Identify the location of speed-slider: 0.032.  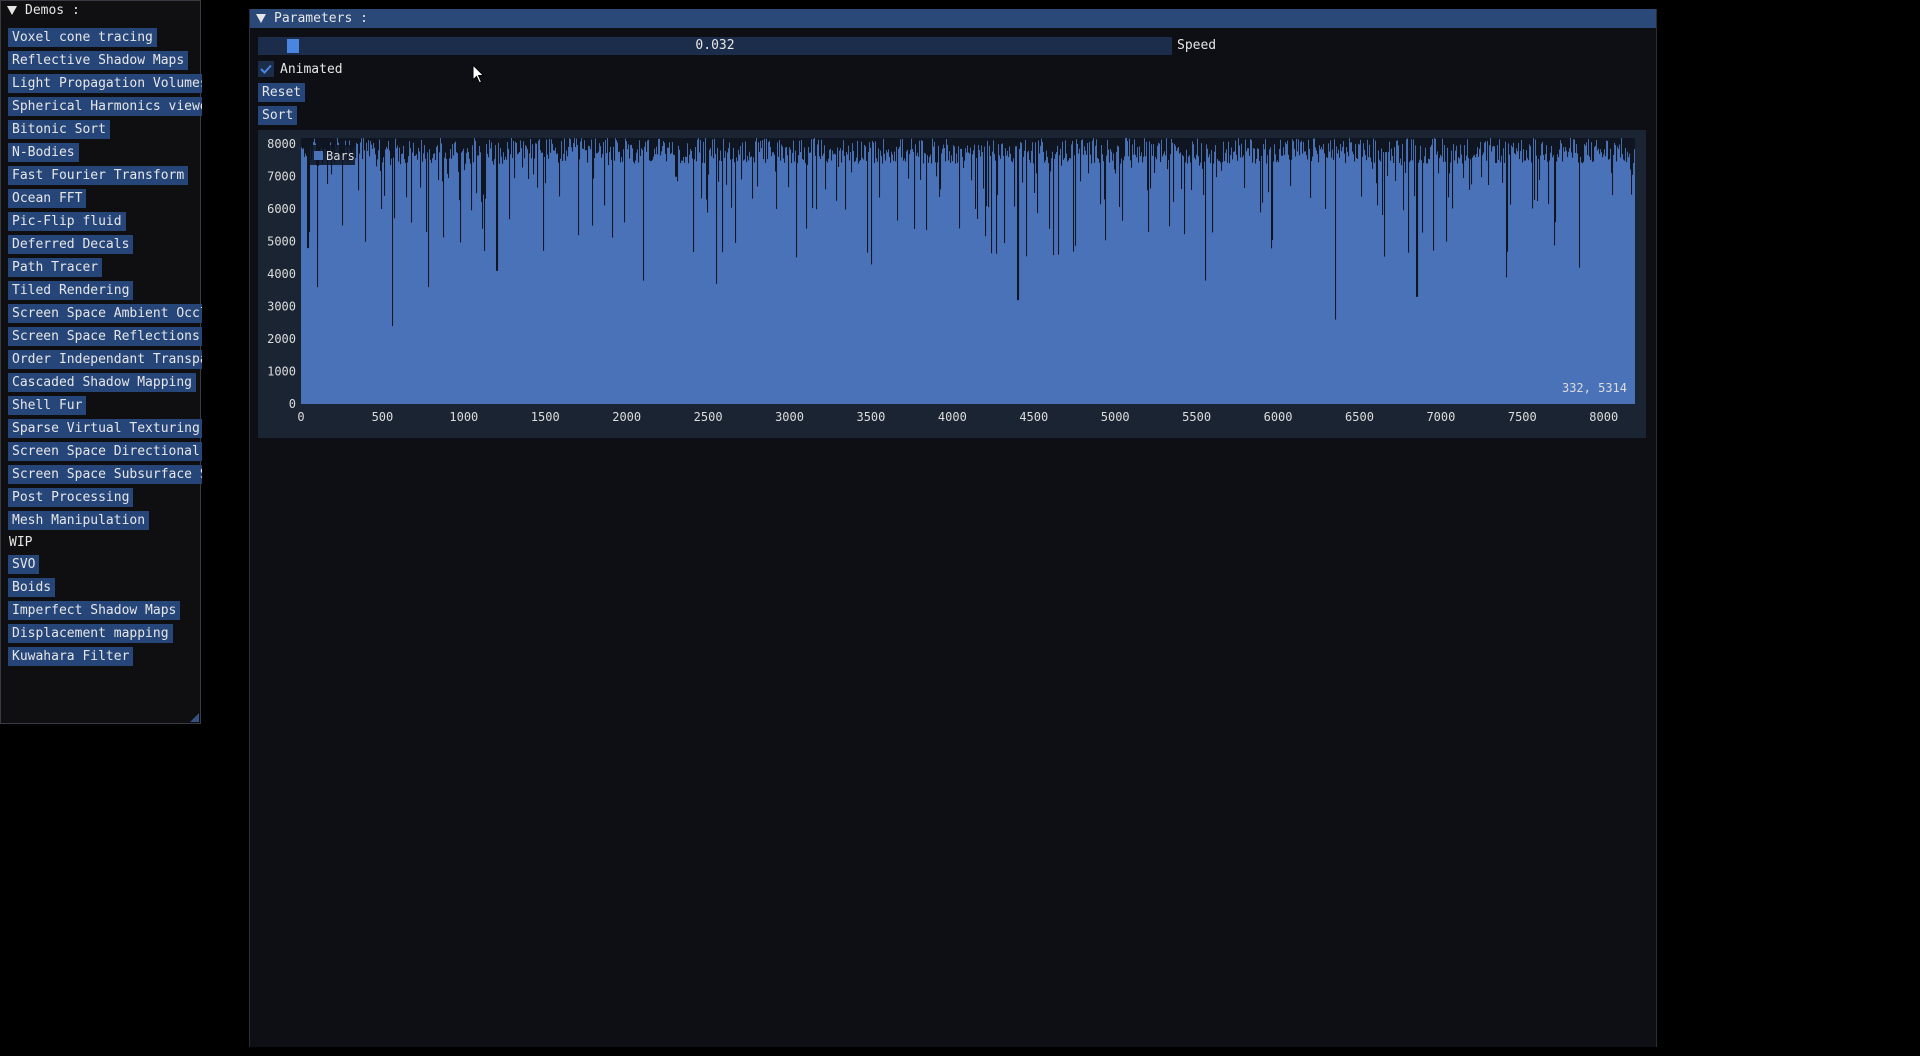
(715, 46).